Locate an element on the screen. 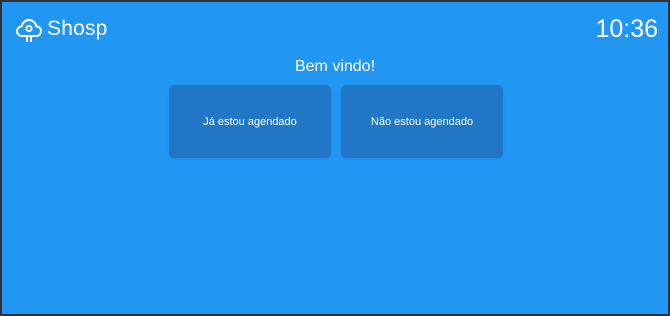 Image resolution: width=670 pixels, height=316 pixels. not-scheduled-button: Não estou agendado is located at coordinates (422, 121).